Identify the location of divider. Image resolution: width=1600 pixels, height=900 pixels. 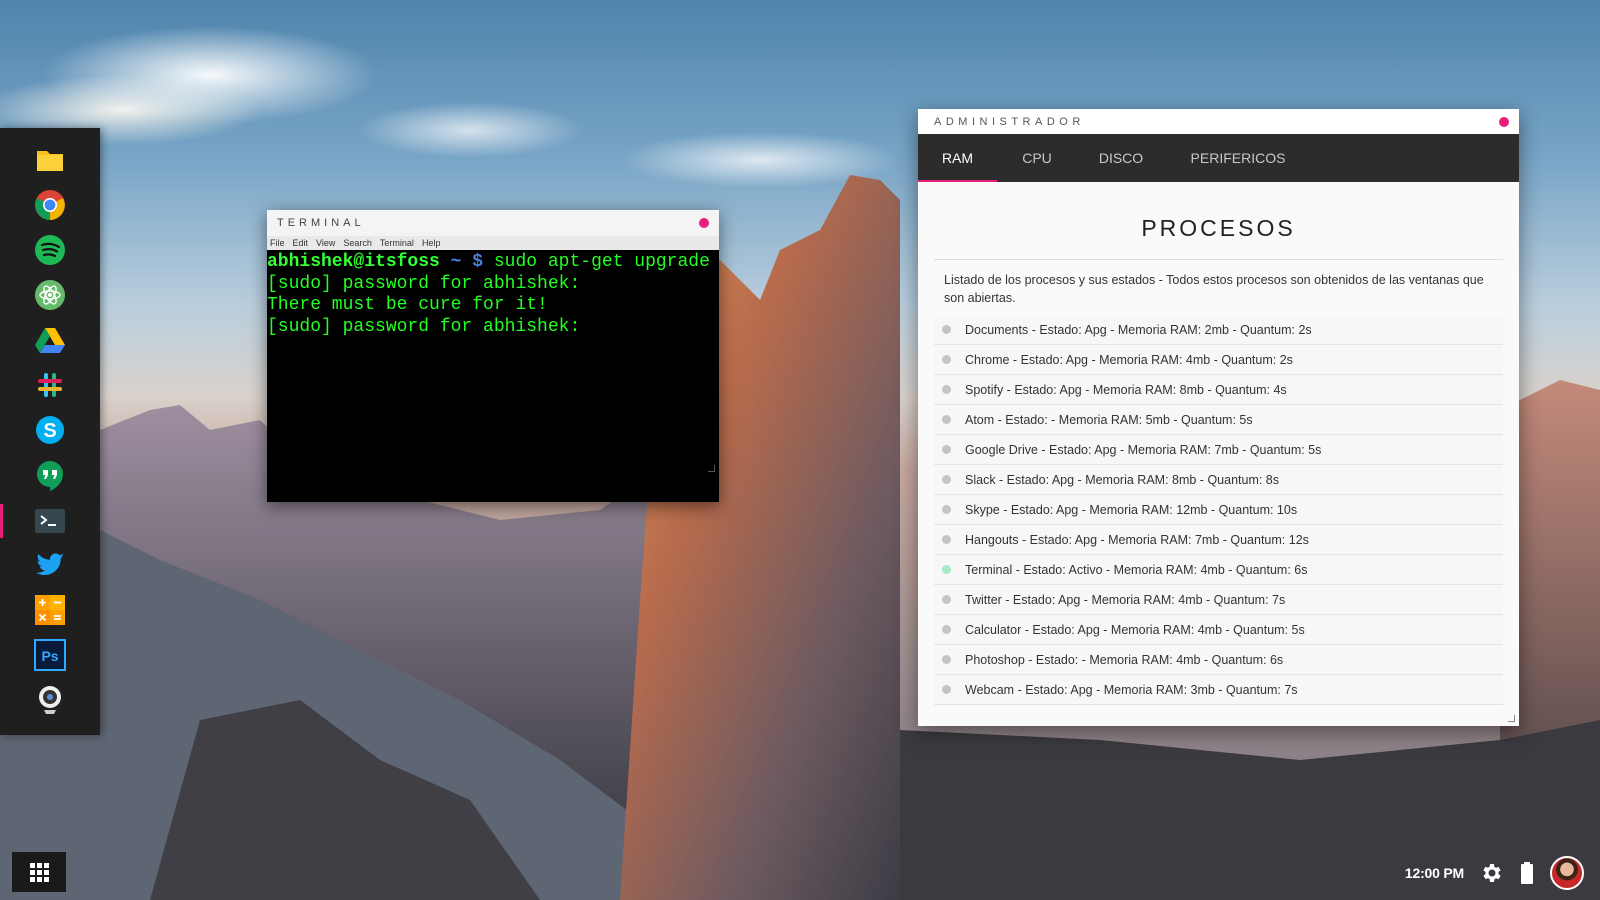
(1218, 259).